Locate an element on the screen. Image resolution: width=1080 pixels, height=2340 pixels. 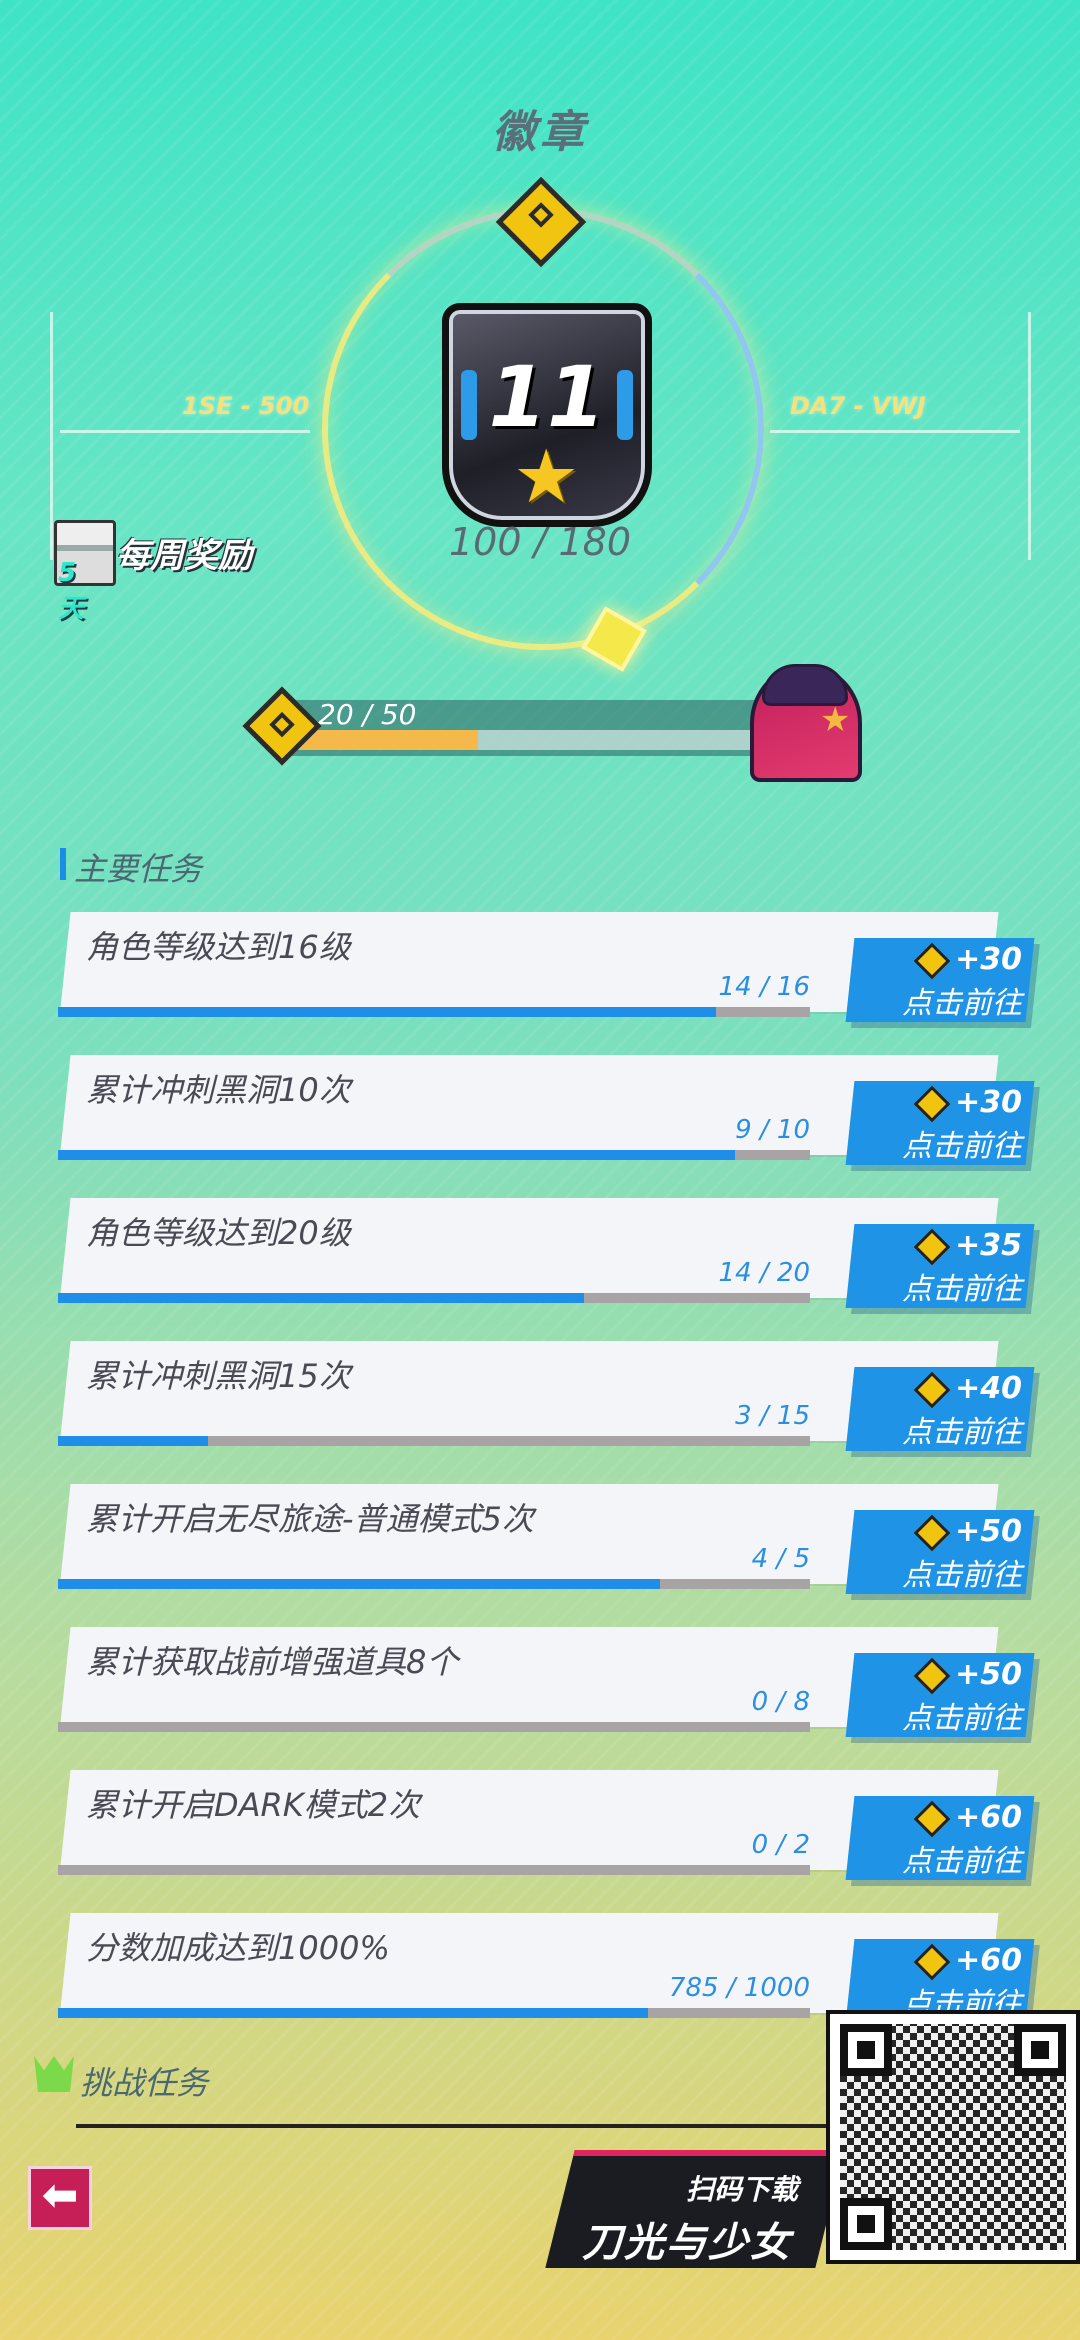
task-reward-amount: +40 is located at coordinates (988, 1388).